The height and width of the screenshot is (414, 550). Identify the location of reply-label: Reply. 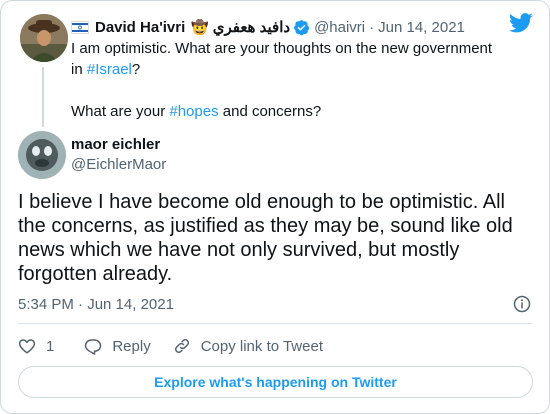
(131, 346).